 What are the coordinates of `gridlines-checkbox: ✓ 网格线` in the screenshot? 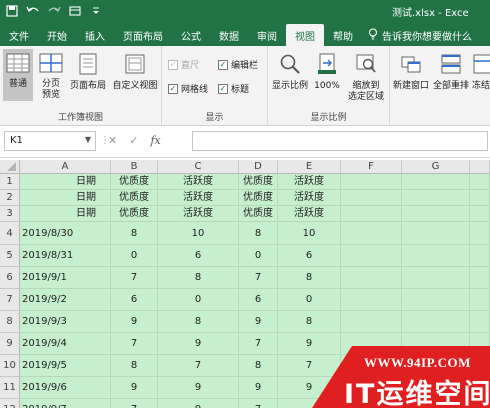 It's located at (188, 88).